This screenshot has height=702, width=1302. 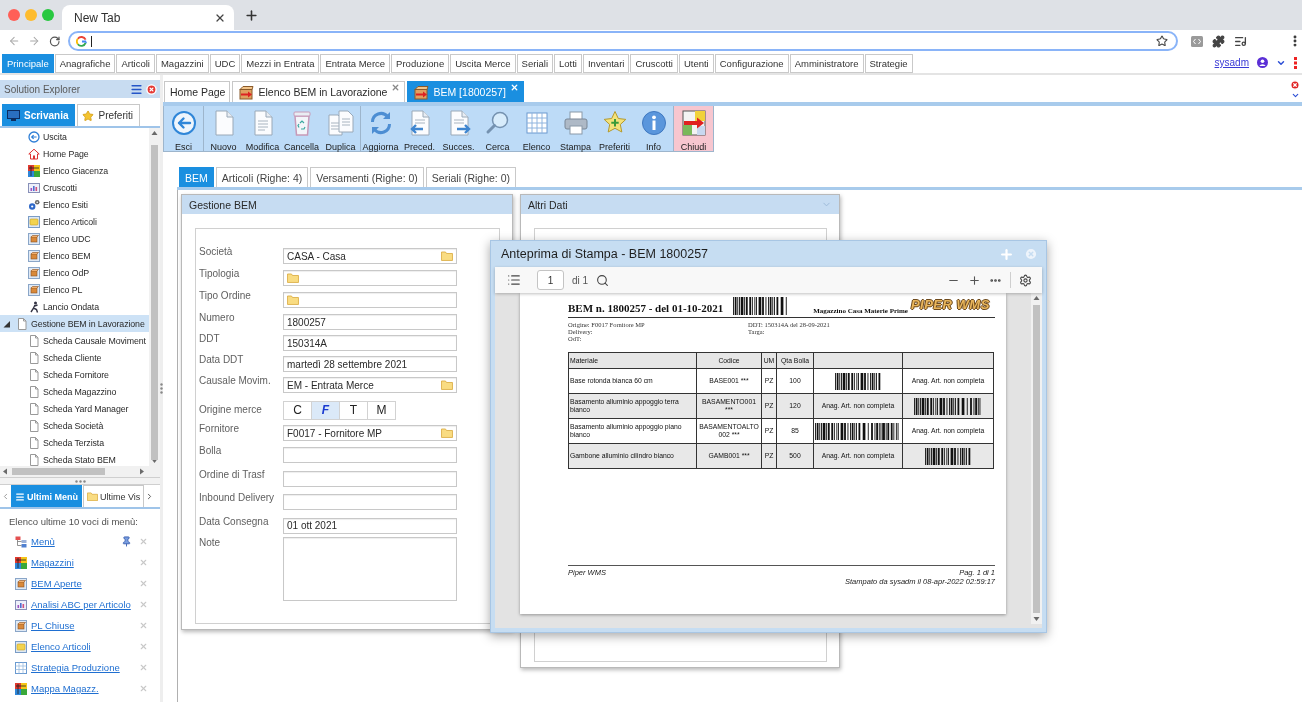 I want to click on menu-link: Menù, so click(x=43, y=541).